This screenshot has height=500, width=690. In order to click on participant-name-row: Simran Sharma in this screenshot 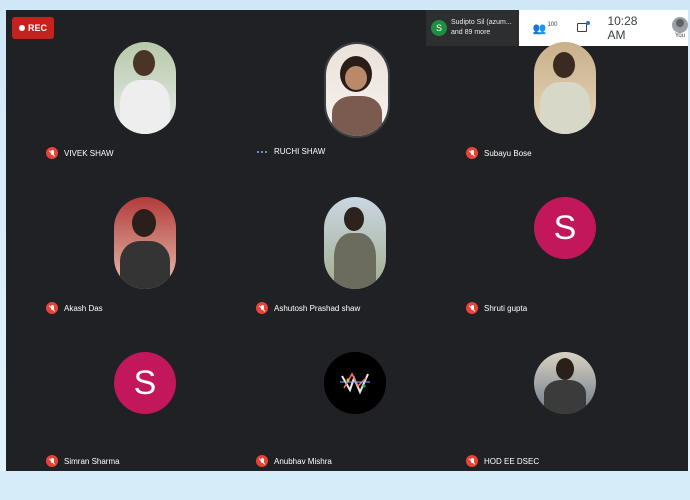, I will do `click(83, 461)`.